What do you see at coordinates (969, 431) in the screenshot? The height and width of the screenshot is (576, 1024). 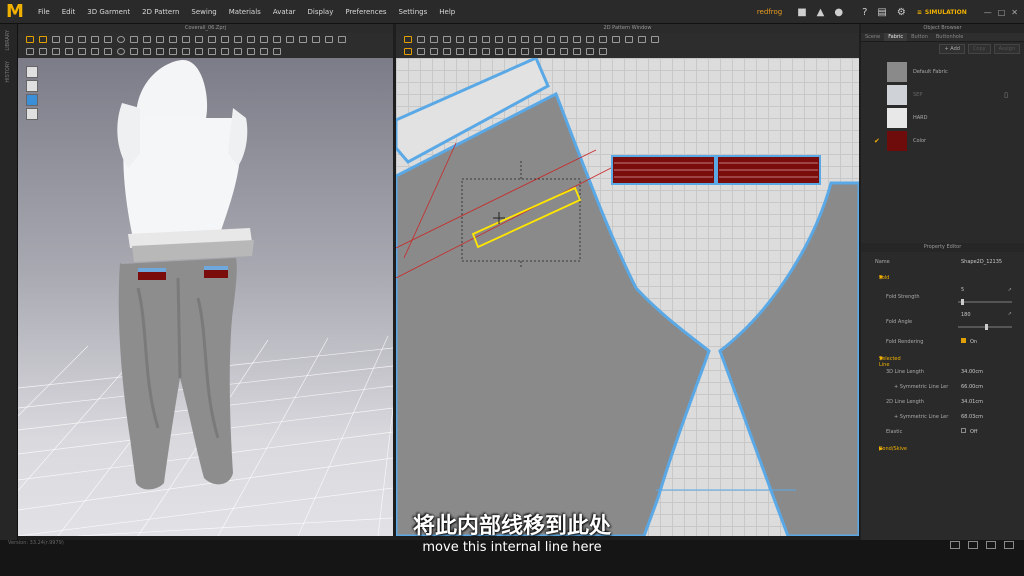 I see `elastic-control: Off` at bounding box center [969, 431].